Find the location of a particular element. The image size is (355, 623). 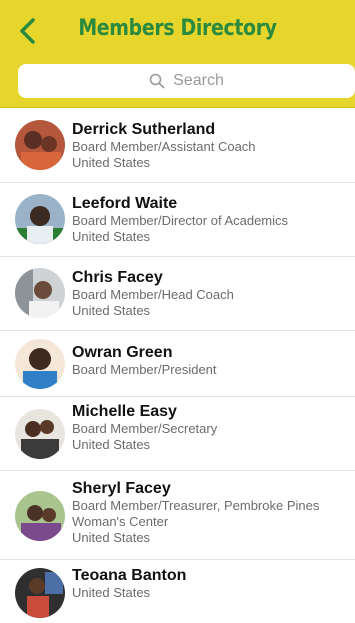

page-title: Members Directory is located at coordinates (177, 28).